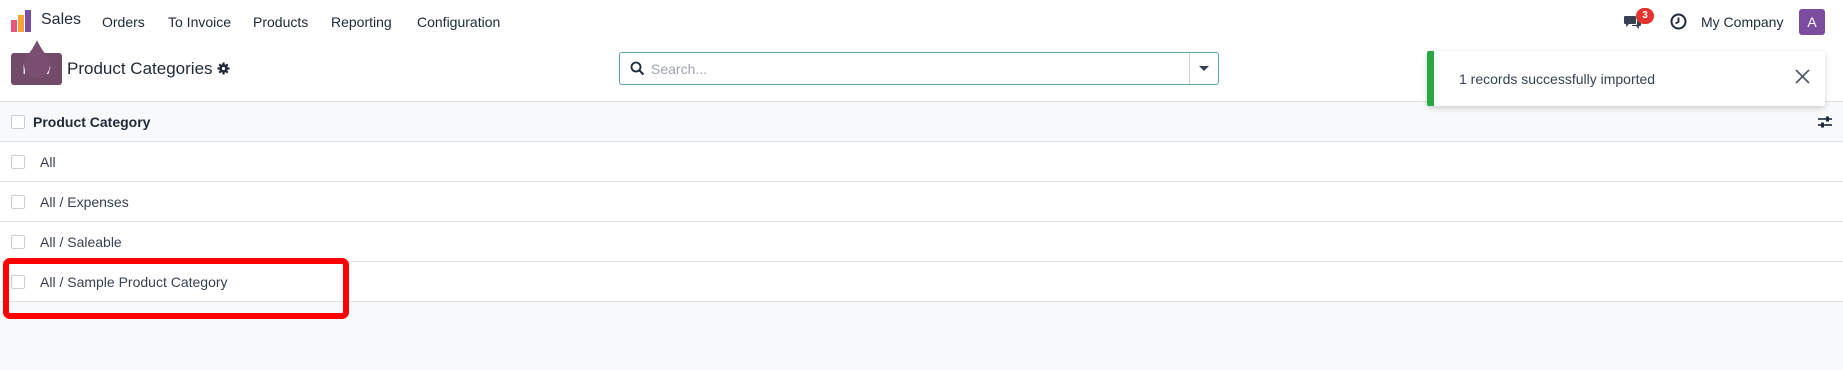 This screenshot has height=370, width=1843. What do you see at coordinates (921, 122) in the screenshot?
I see `list-header: Product Category` at bounding box center [921, 122].